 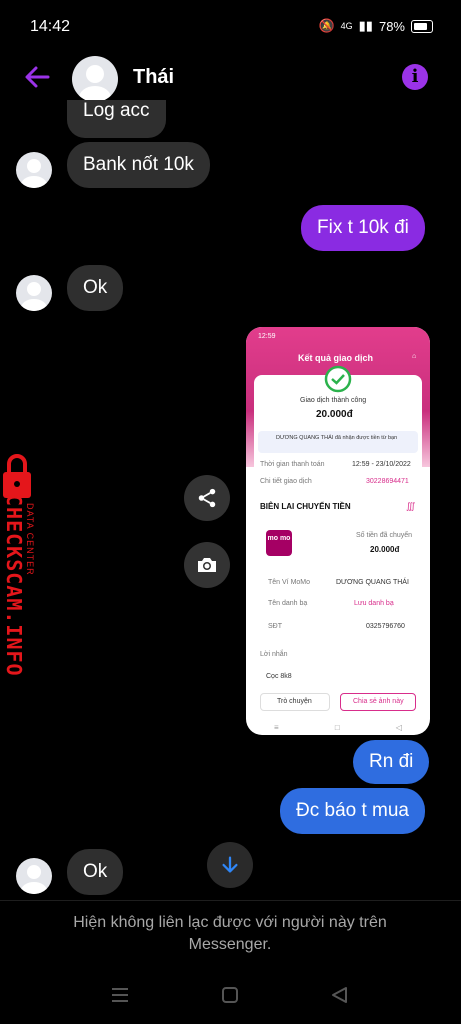 What do you see at coordinates (14, 585) in the screenshot?
I see `watermark-brand: CHECKSCAM.INFO` at bounding box center [14, 585].